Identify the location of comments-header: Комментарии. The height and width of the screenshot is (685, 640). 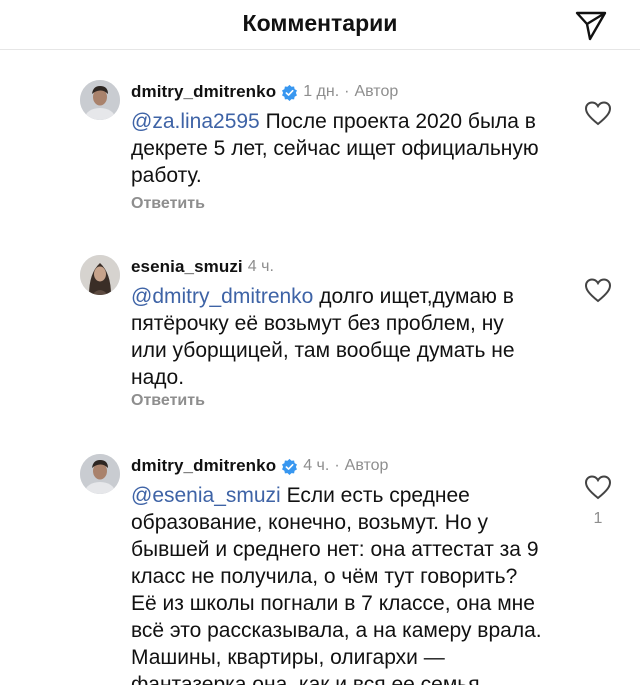
(320, 25).